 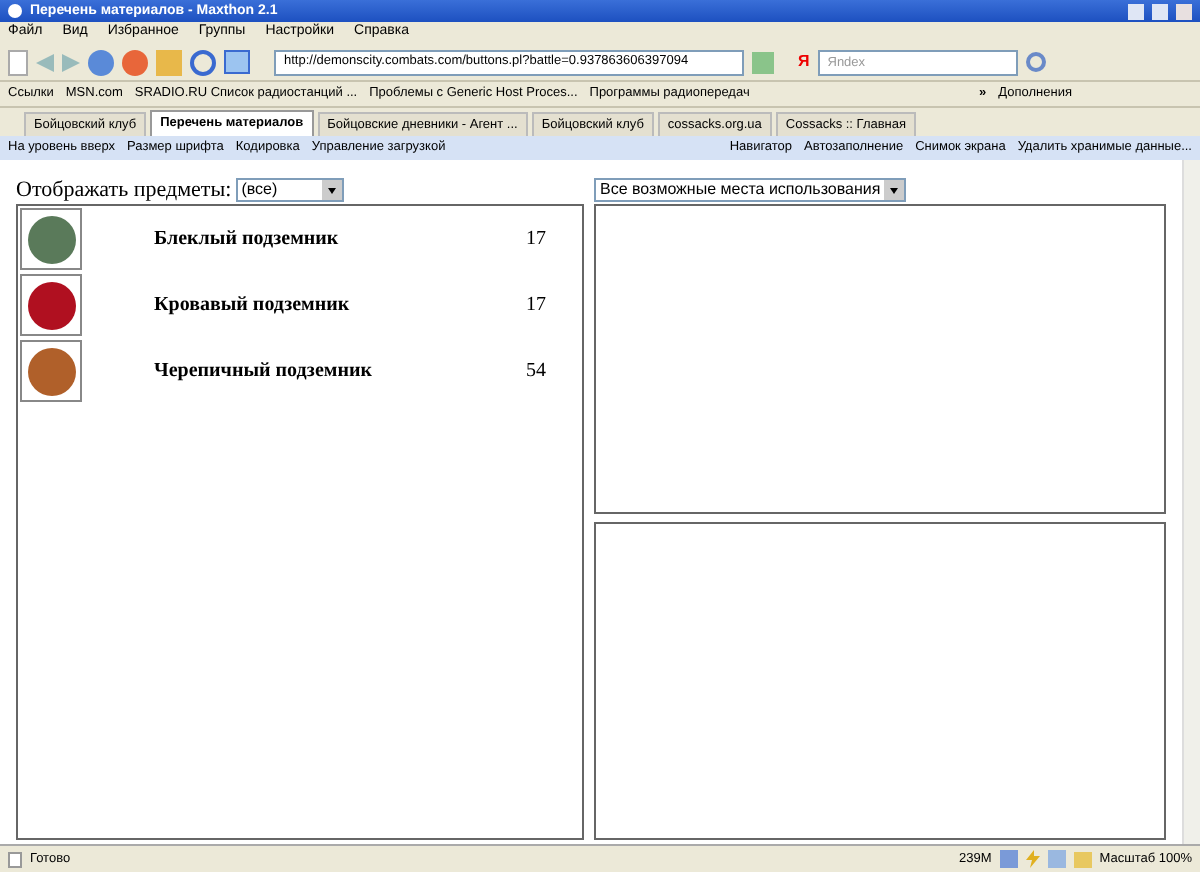 What do you see at coordinates (253, 306) in the screenshot?
I see `item-name: Кровавый подземник` at bounding box center [253, 306].